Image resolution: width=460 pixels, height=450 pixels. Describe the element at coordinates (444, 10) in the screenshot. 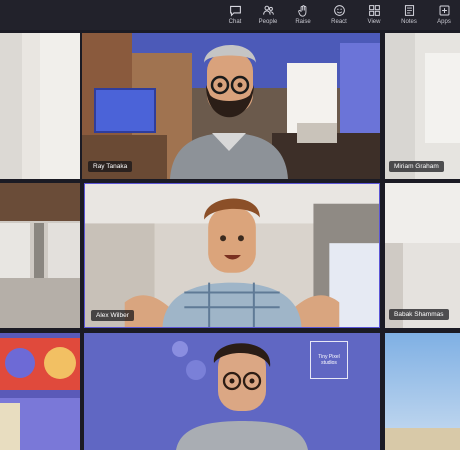

I see `apps-icon` at that location.